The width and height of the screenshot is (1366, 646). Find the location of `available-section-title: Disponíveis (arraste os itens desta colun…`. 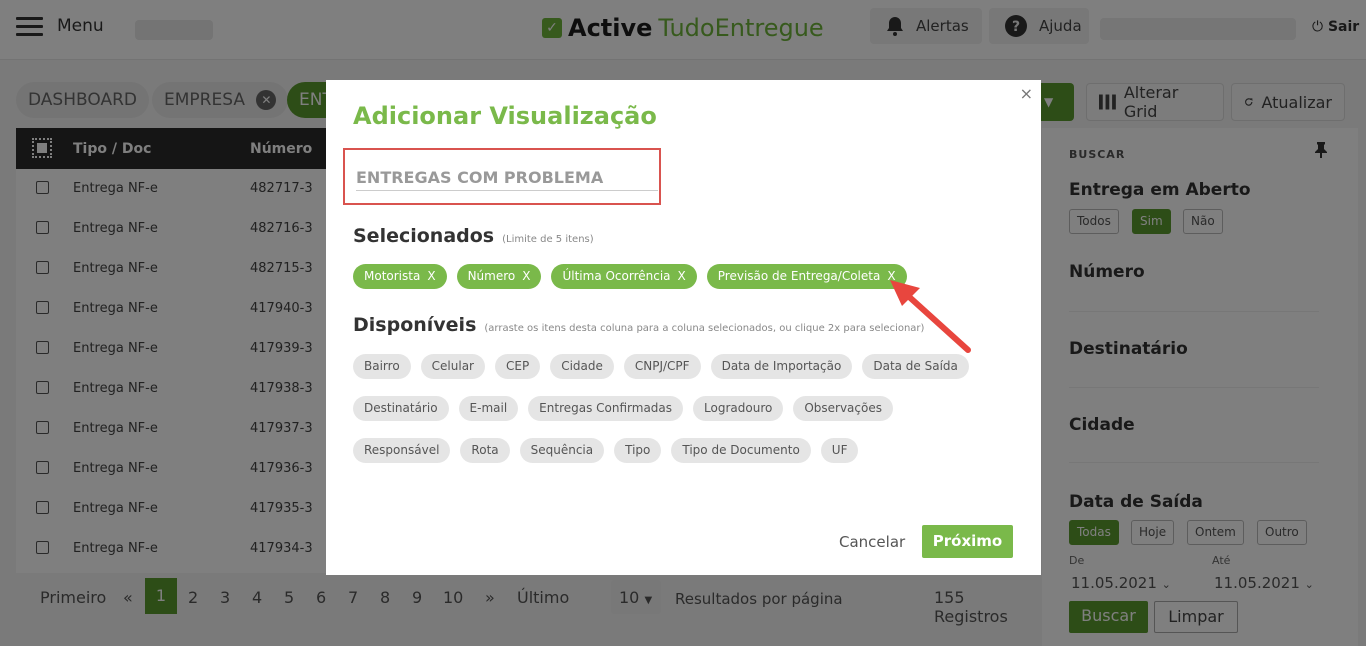

available-section-title: Disponíveis (arraste os itens desta colun… is located at coordinates (648, 325).